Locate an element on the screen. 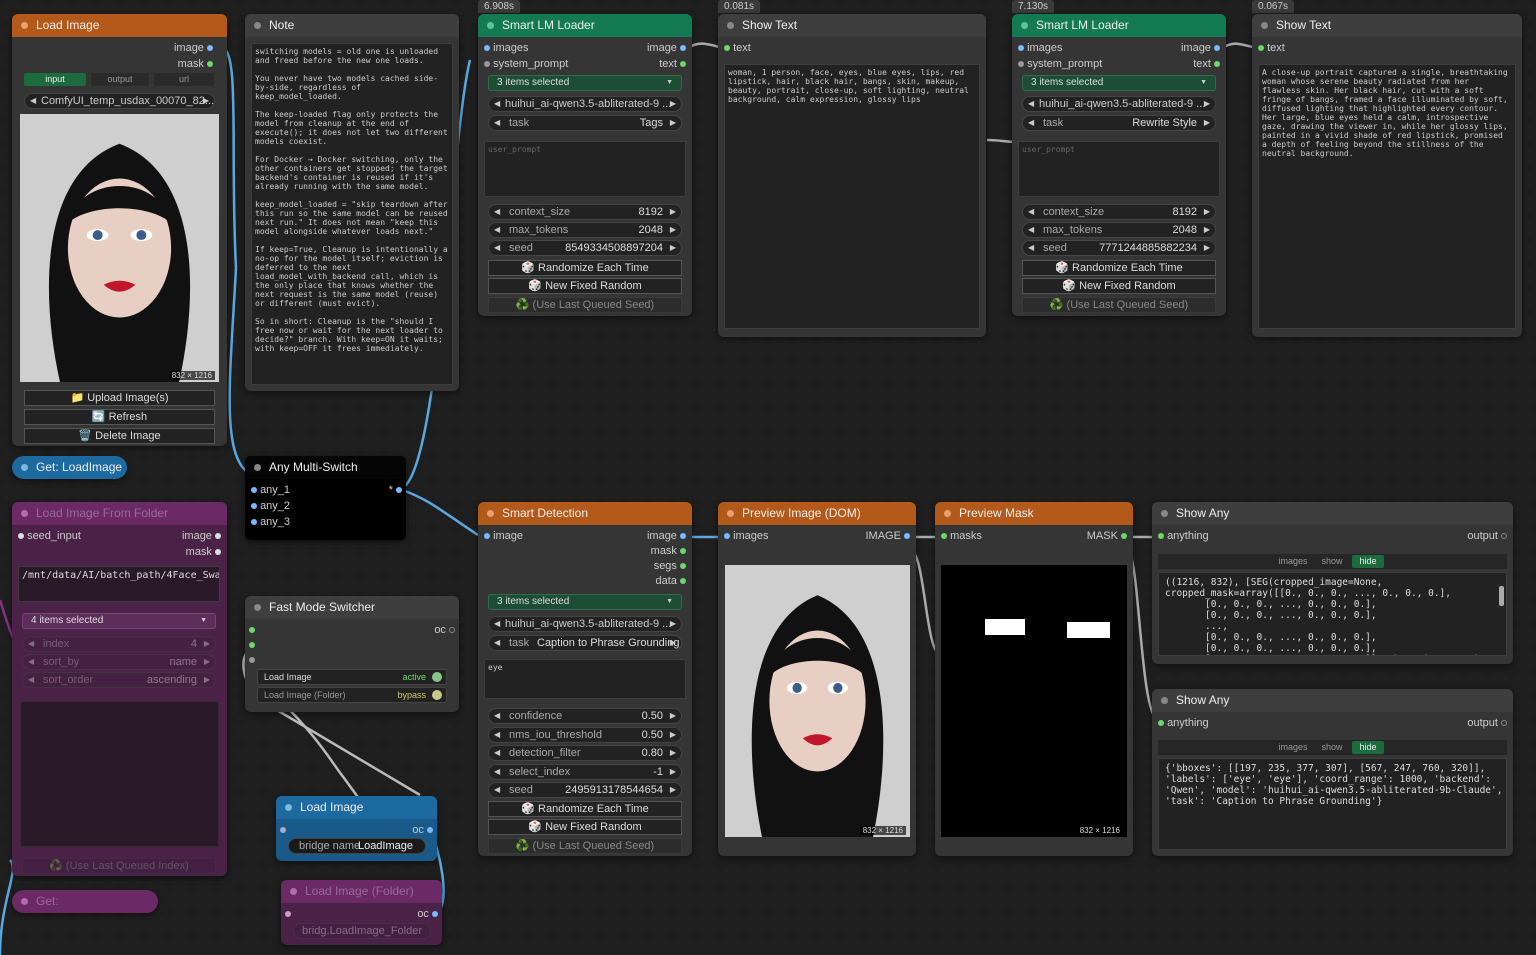 The image size is (1536, 955). sort-by-widget: sort_byname is located at coordinates (119, 662).